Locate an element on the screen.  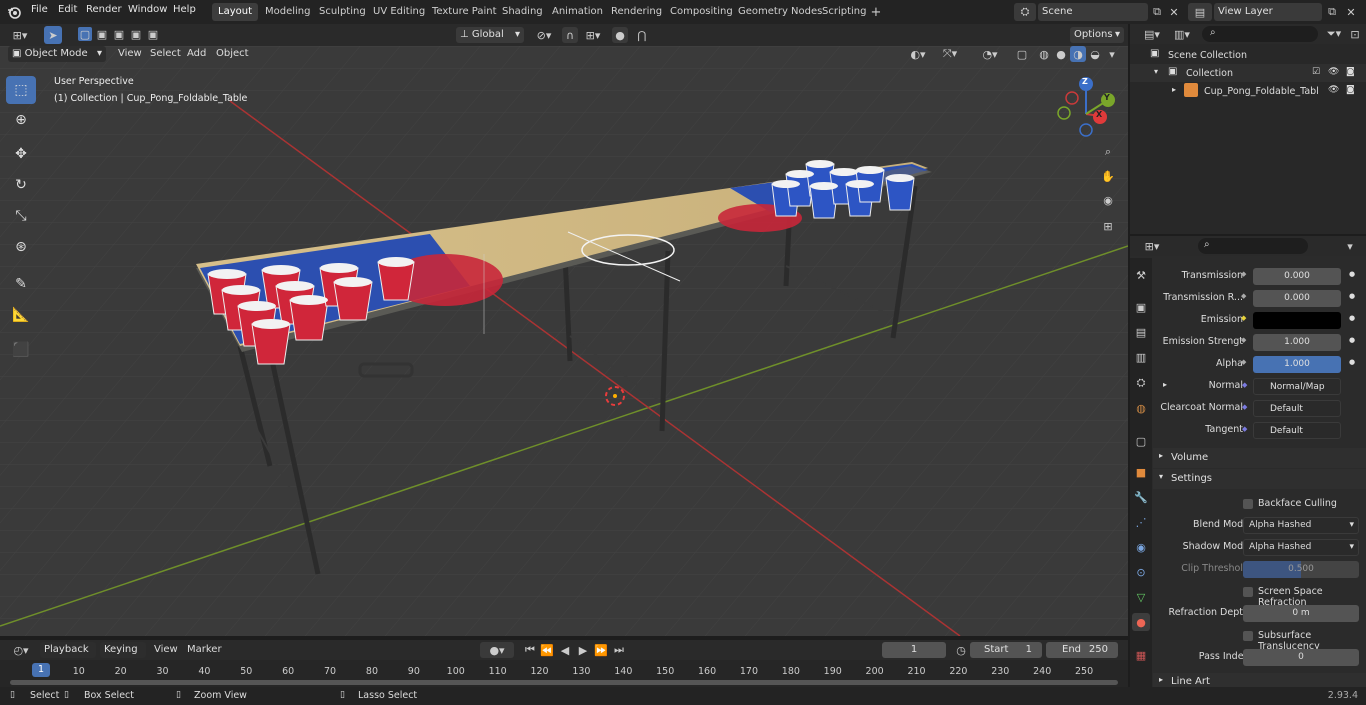
annotate-tool-icon: ✎ is located at coordinates (21, 284).